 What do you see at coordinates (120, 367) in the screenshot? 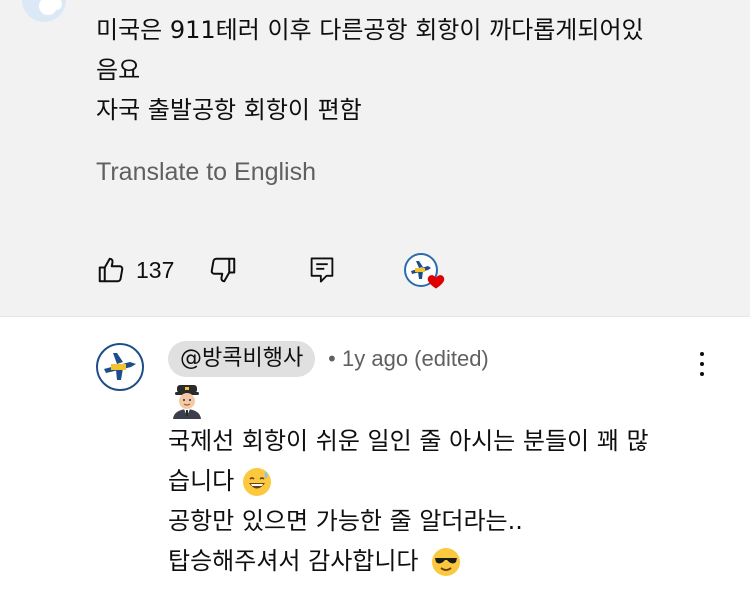
I see `reply-avatar` at bounding box center [120, 367].